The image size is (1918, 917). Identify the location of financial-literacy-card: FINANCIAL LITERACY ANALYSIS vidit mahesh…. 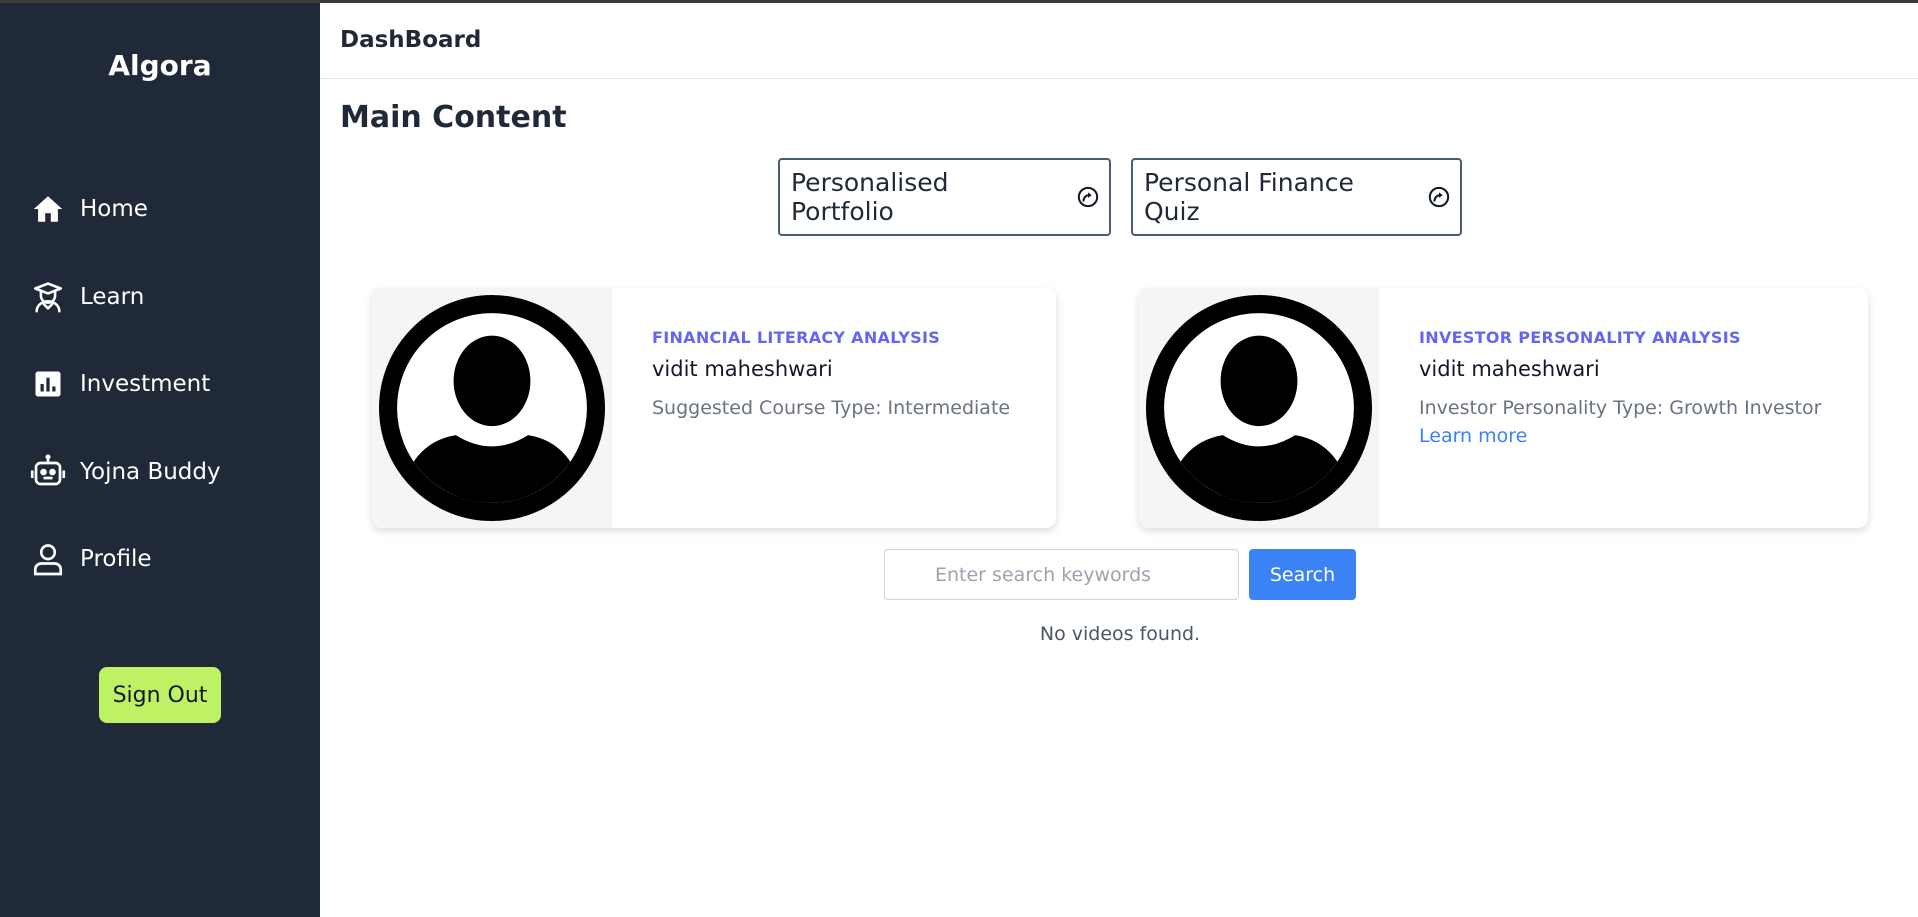
(714, 408).